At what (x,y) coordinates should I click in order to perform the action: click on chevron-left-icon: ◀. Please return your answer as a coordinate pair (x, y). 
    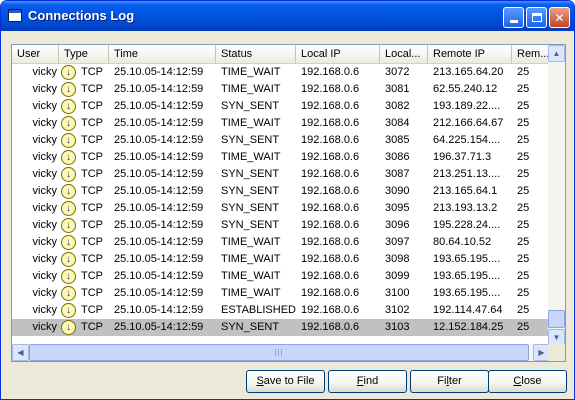
    Looking at the image, I should click on (20, 352).